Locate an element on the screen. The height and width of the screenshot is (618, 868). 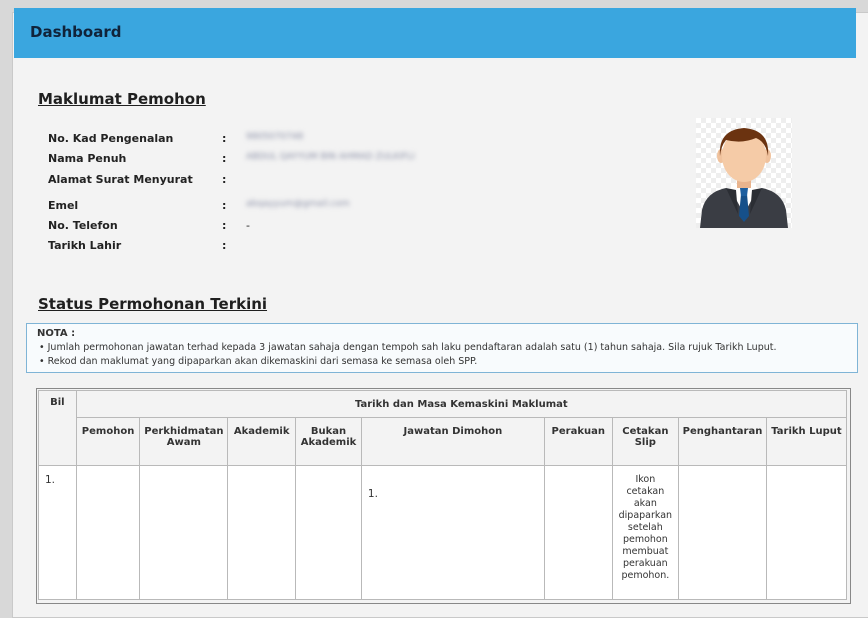
dashboard-title: Dashboard is located at coordinates (76, 32).